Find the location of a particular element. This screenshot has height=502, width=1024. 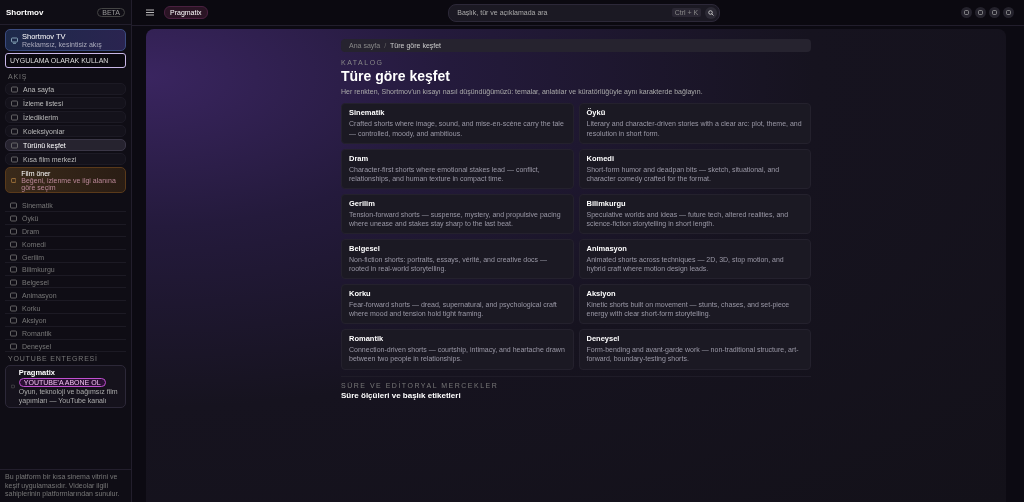

section-title: Süre ölçüleri ve başlık etiketleri is located at coordinates (401, 395).